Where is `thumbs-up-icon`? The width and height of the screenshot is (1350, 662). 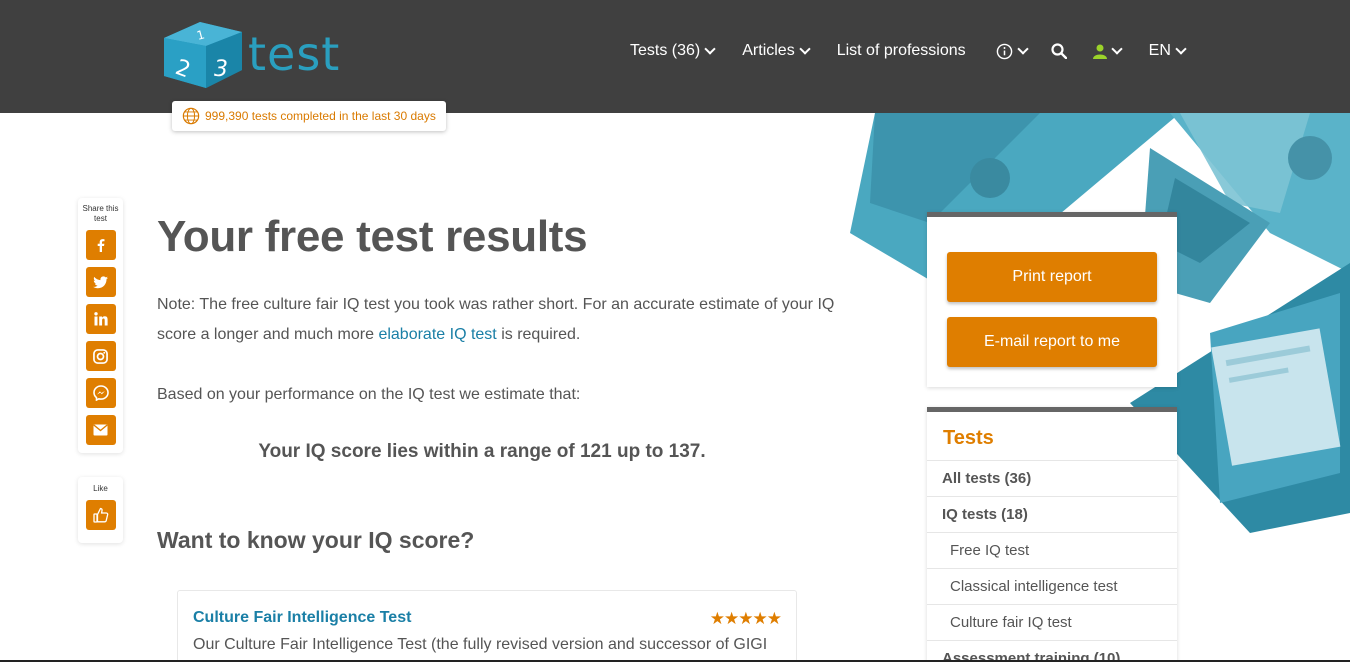 thumbs-up-icon is located at coordinates (100, 515).